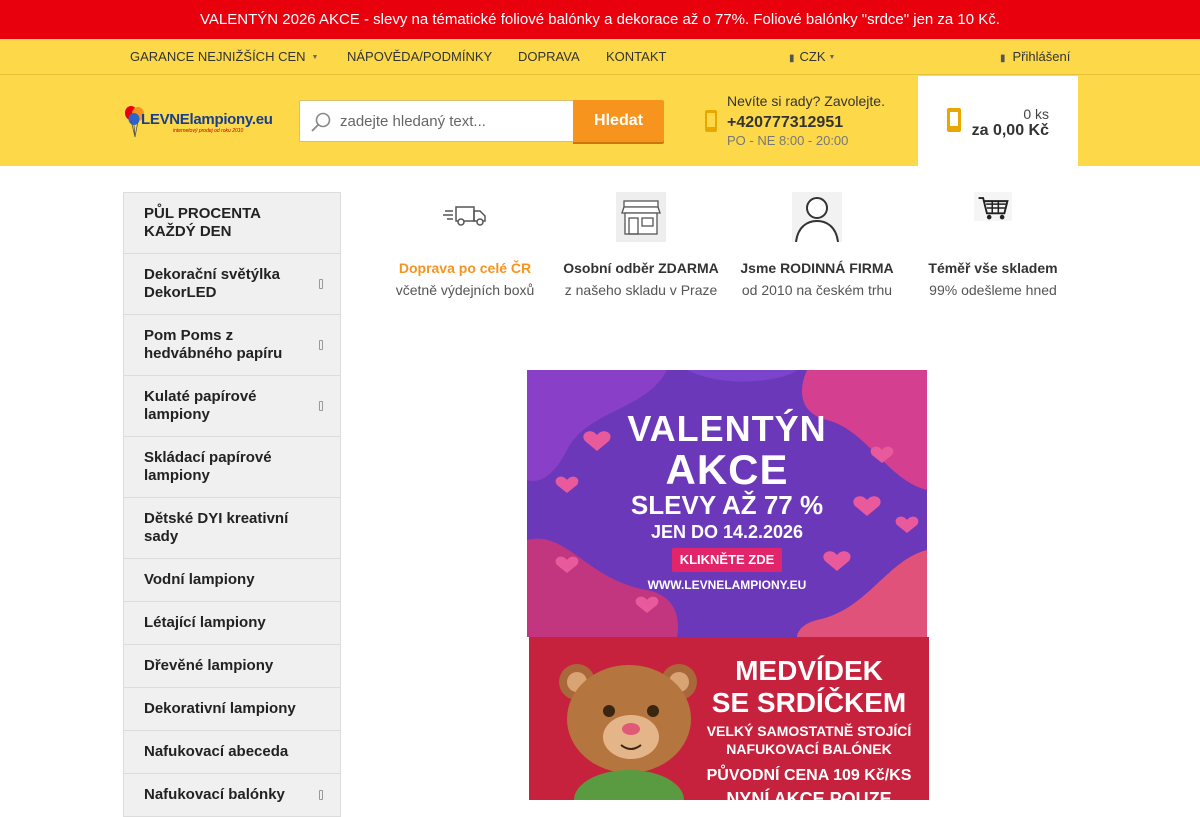 The height and width of the screenshot is (817, 1200). Describe the element at coordinates (641, 268) in the screenshot. I see `feature-title: Osobní odběr ZDARMA` at that location.